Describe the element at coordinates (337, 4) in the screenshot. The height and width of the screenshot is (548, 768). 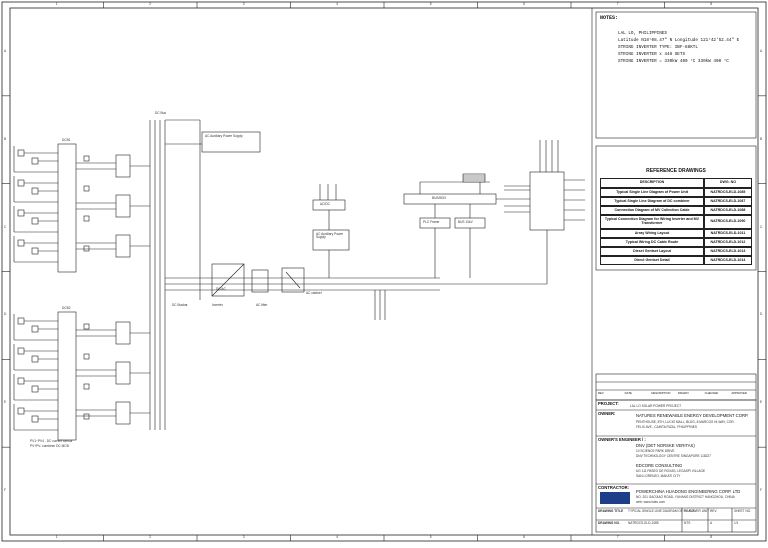
I see `grid-column-label: 4` at that location.